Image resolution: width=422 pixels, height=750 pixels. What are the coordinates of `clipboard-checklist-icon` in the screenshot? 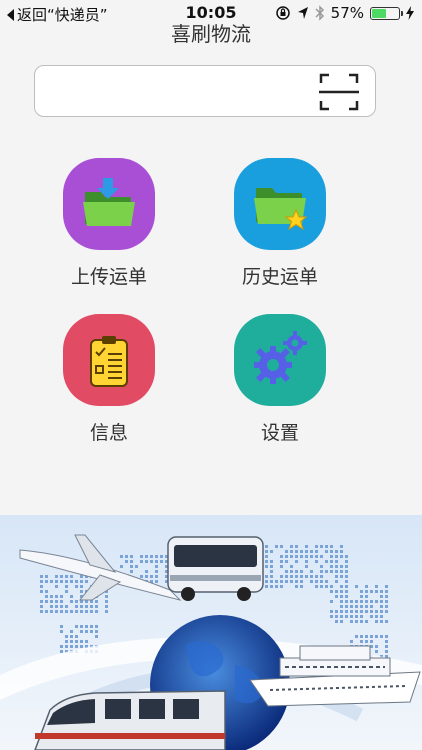 It's located at (109, 360).